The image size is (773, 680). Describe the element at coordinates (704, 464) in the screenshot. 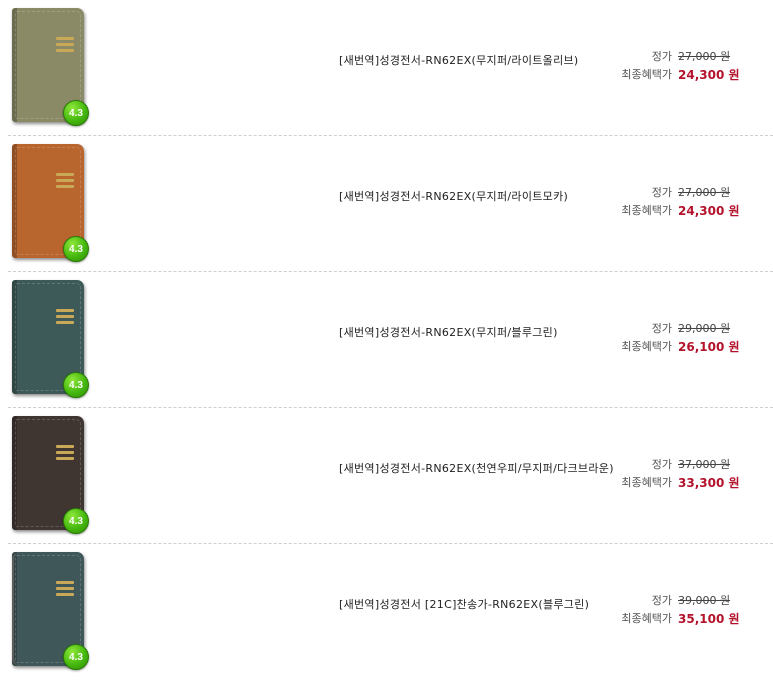

I see `list-price-value: 37,000 원` at that location.